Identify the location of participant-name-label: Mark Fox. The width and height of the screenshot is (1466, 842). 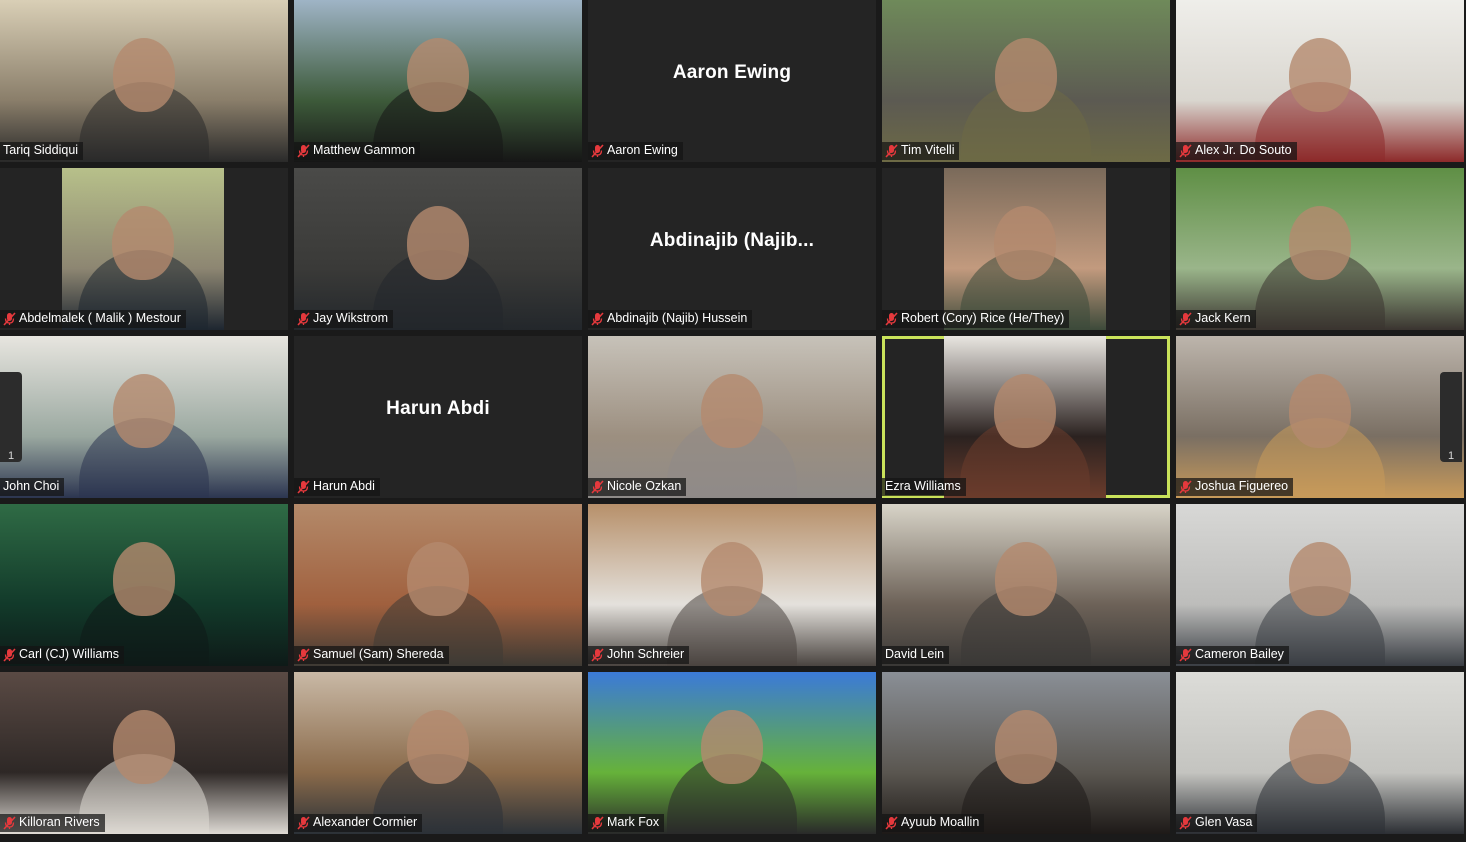
(626, 823).